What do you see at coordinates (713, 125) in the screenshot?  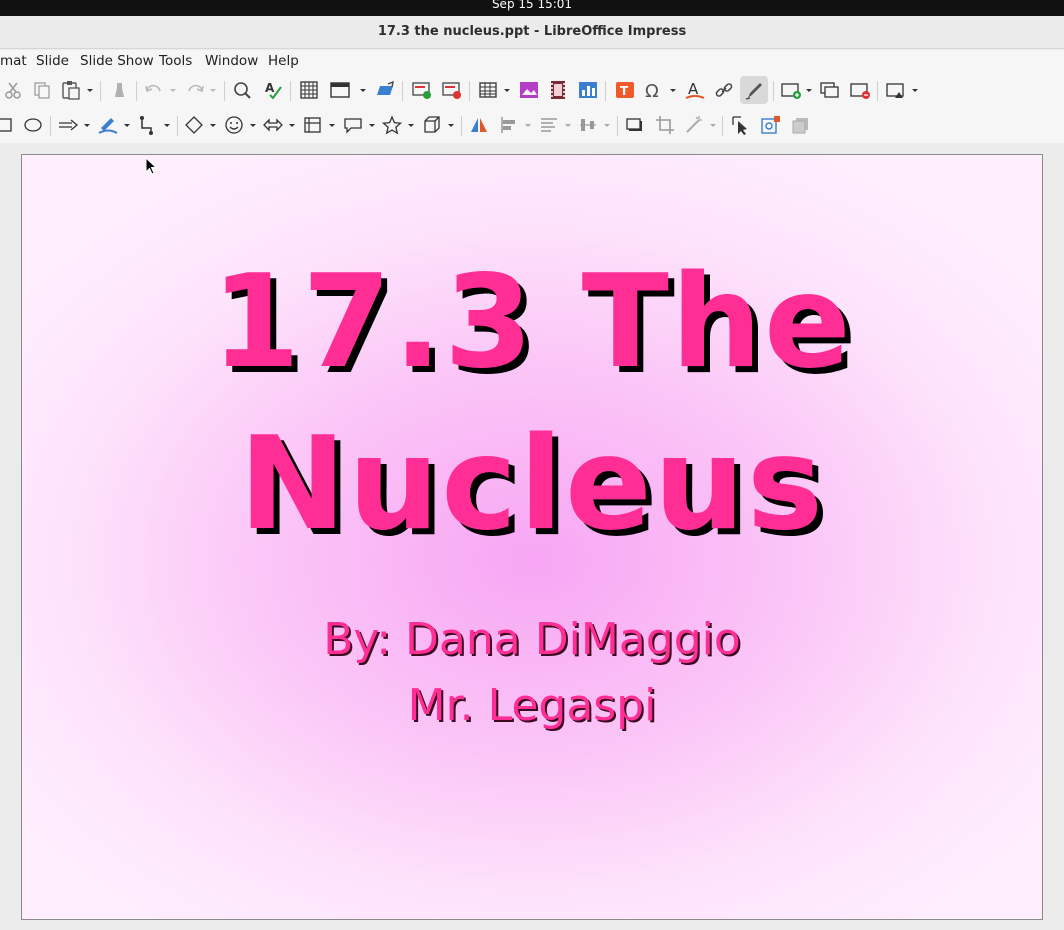 I see `filter-dropdown-icon` at bounding box center [713, 125].